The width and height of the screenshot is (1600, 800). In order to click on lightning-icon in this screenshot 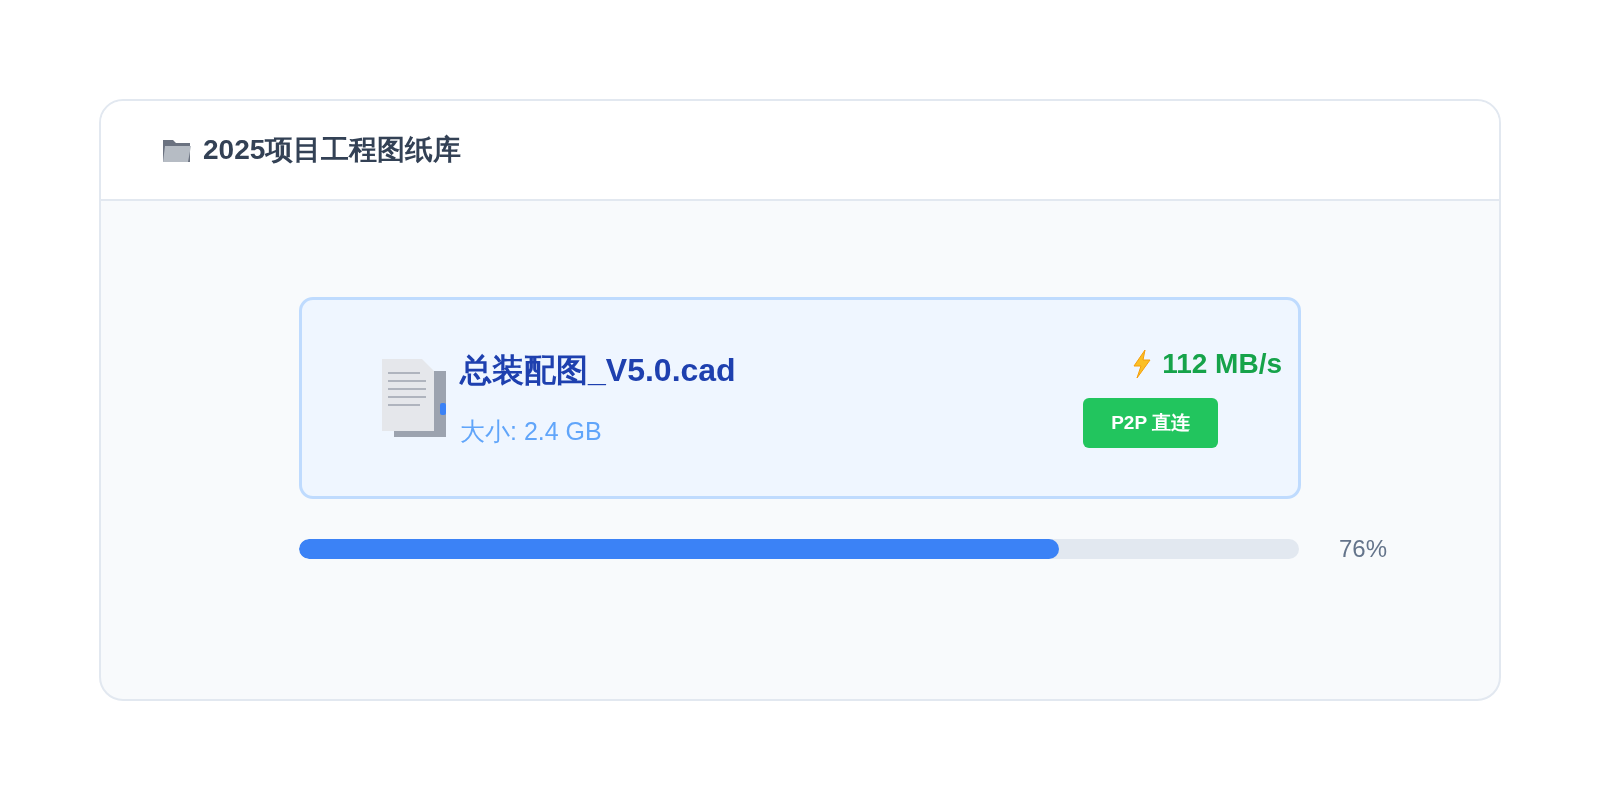, I will do `click(1142, 364)`.